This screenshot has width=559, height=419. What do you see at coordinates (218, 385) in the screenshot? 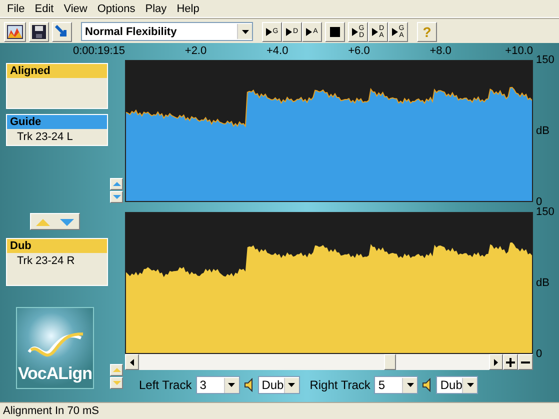
I see `track-dropdown: 3` at bounding box center [218, 385].